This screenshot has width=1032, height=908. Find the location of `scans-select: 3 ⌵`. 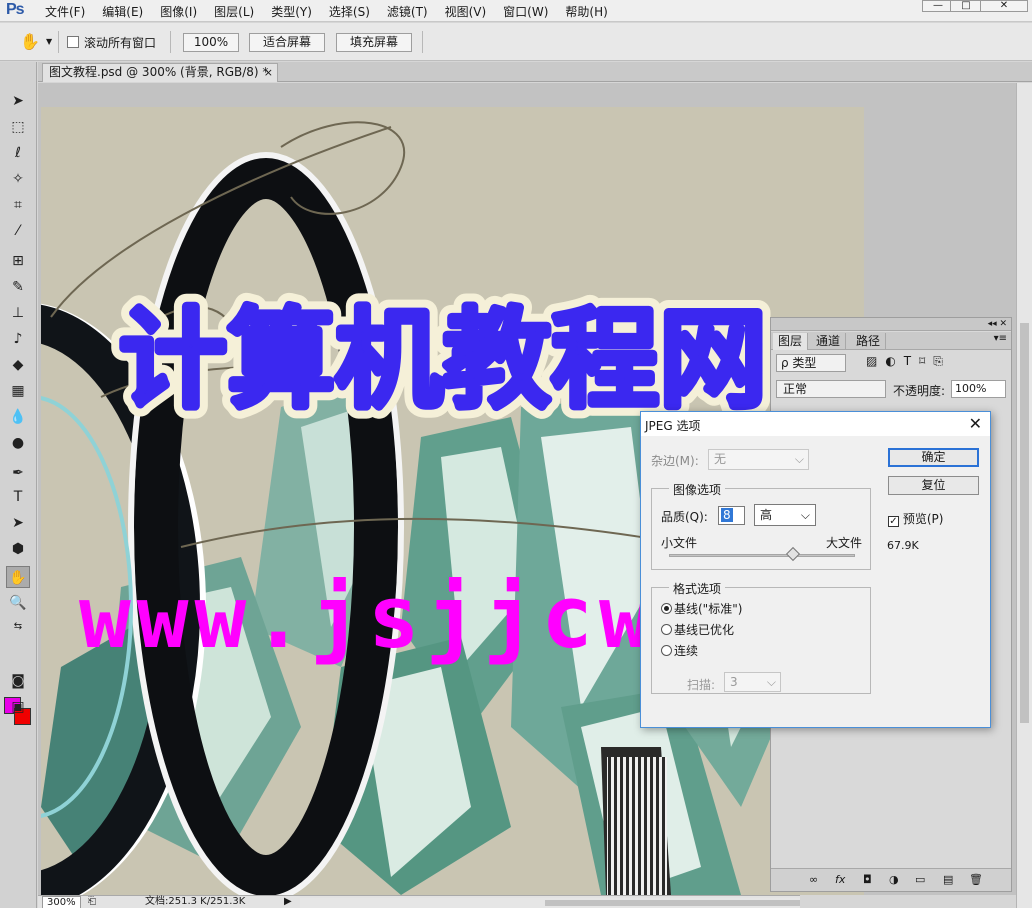

scans-select: 3 ⌵ is located at coordinates (752, 682).